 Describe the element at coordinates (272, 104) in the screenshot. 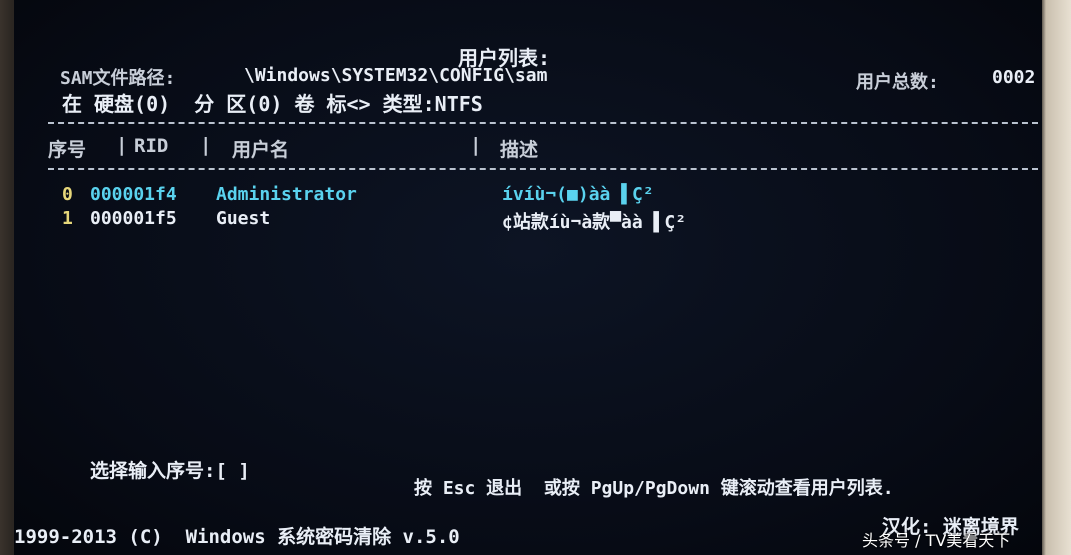

I see `disk-info: 在 硬盘(0) 分 区(0) 卷 标<> 类型:NTFS` at that location.